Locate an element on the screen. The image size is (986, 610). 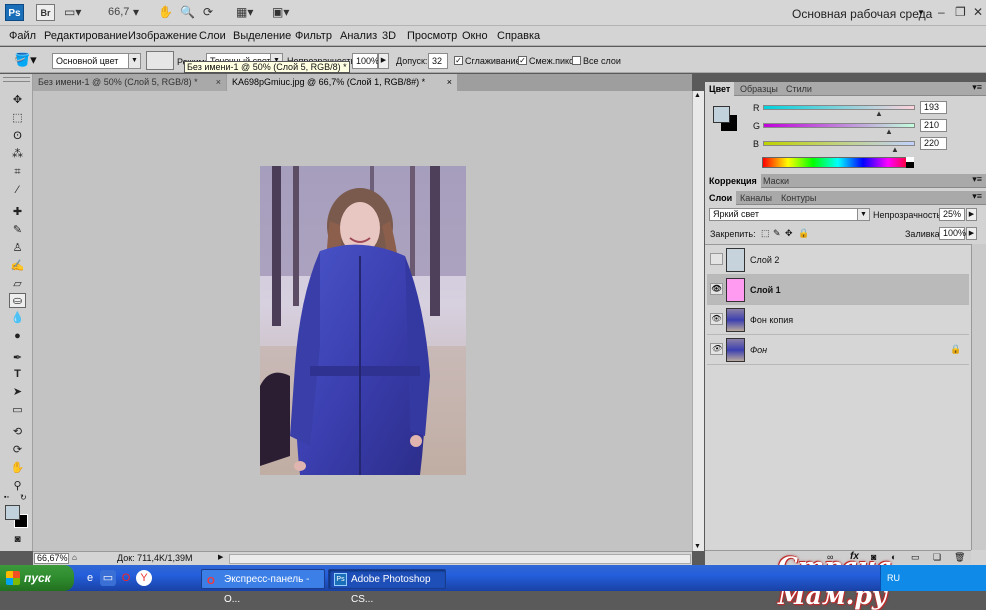
horizontal-scrollbar is located at coordinates (460, 559).